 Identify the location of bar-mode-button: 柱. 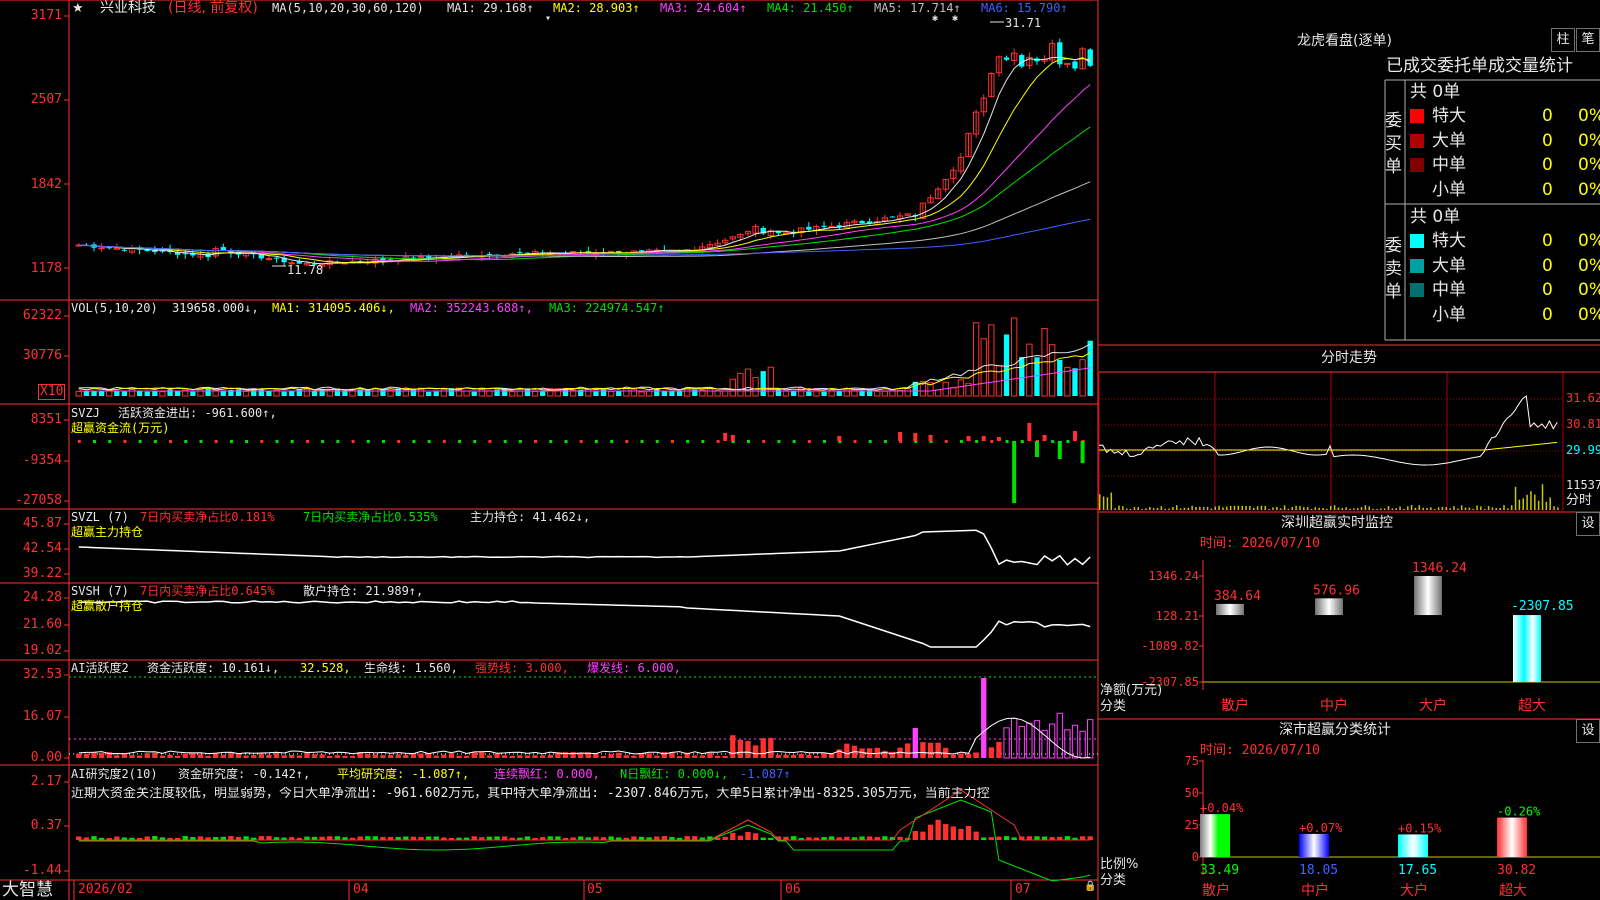
(1563, 40).